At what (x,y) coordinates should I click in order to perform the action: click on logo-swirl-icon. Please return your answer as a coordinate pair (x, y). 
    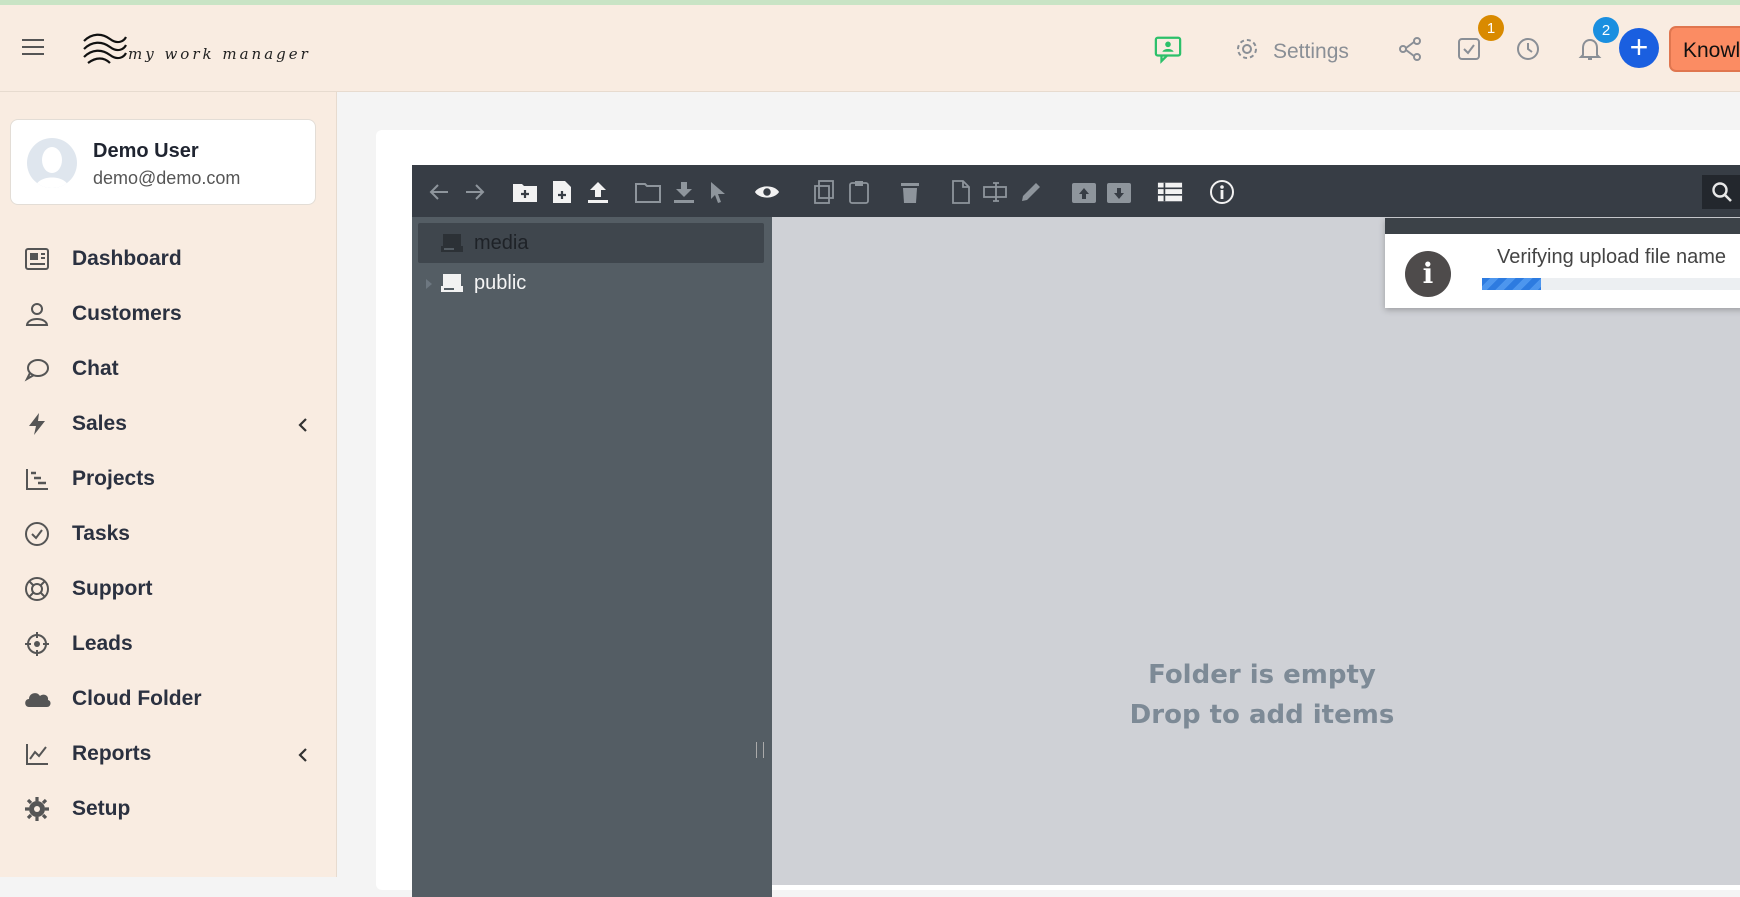
    Looking at the image, I should click on (105, 48).